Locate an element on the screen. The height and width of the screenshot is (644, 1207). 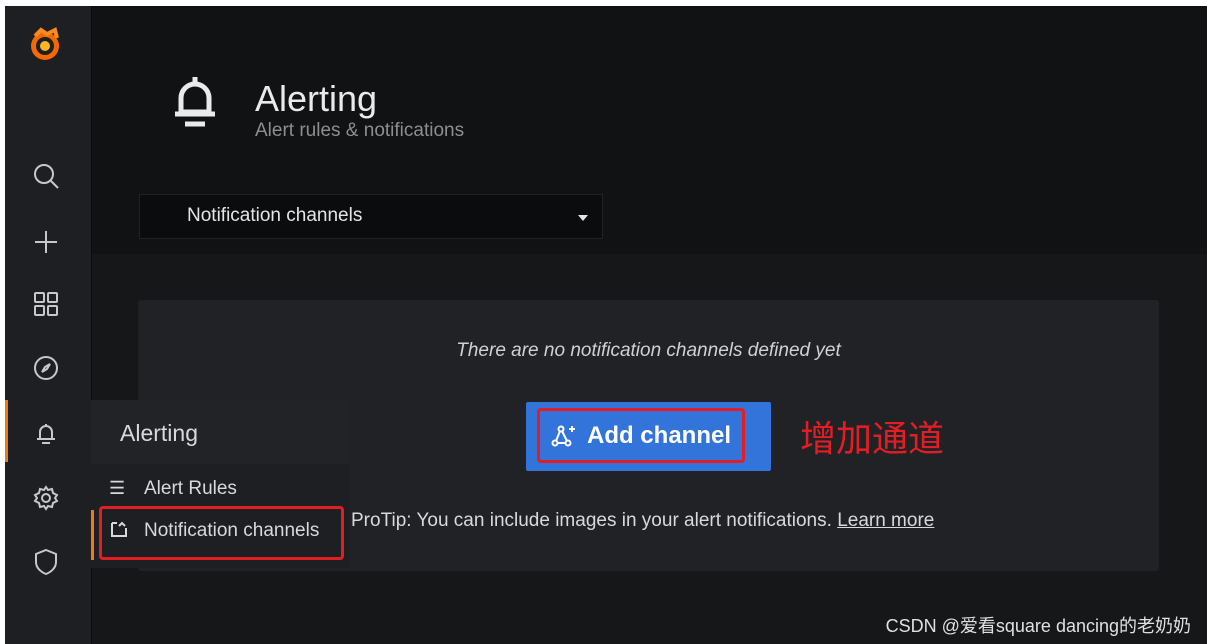
explore-icon is located at coordinates (46, 368).